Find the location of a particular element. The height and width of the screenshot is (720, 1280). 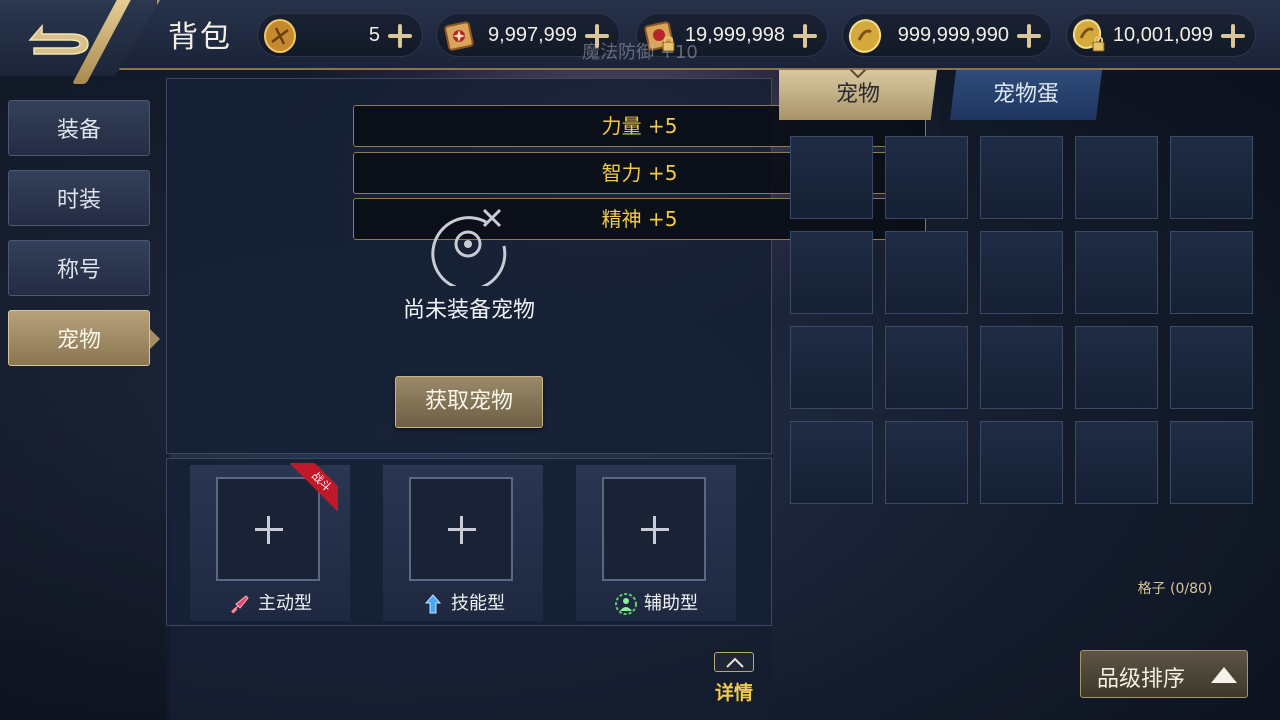

page-title: 背包 is located at coordinates (200, 37).